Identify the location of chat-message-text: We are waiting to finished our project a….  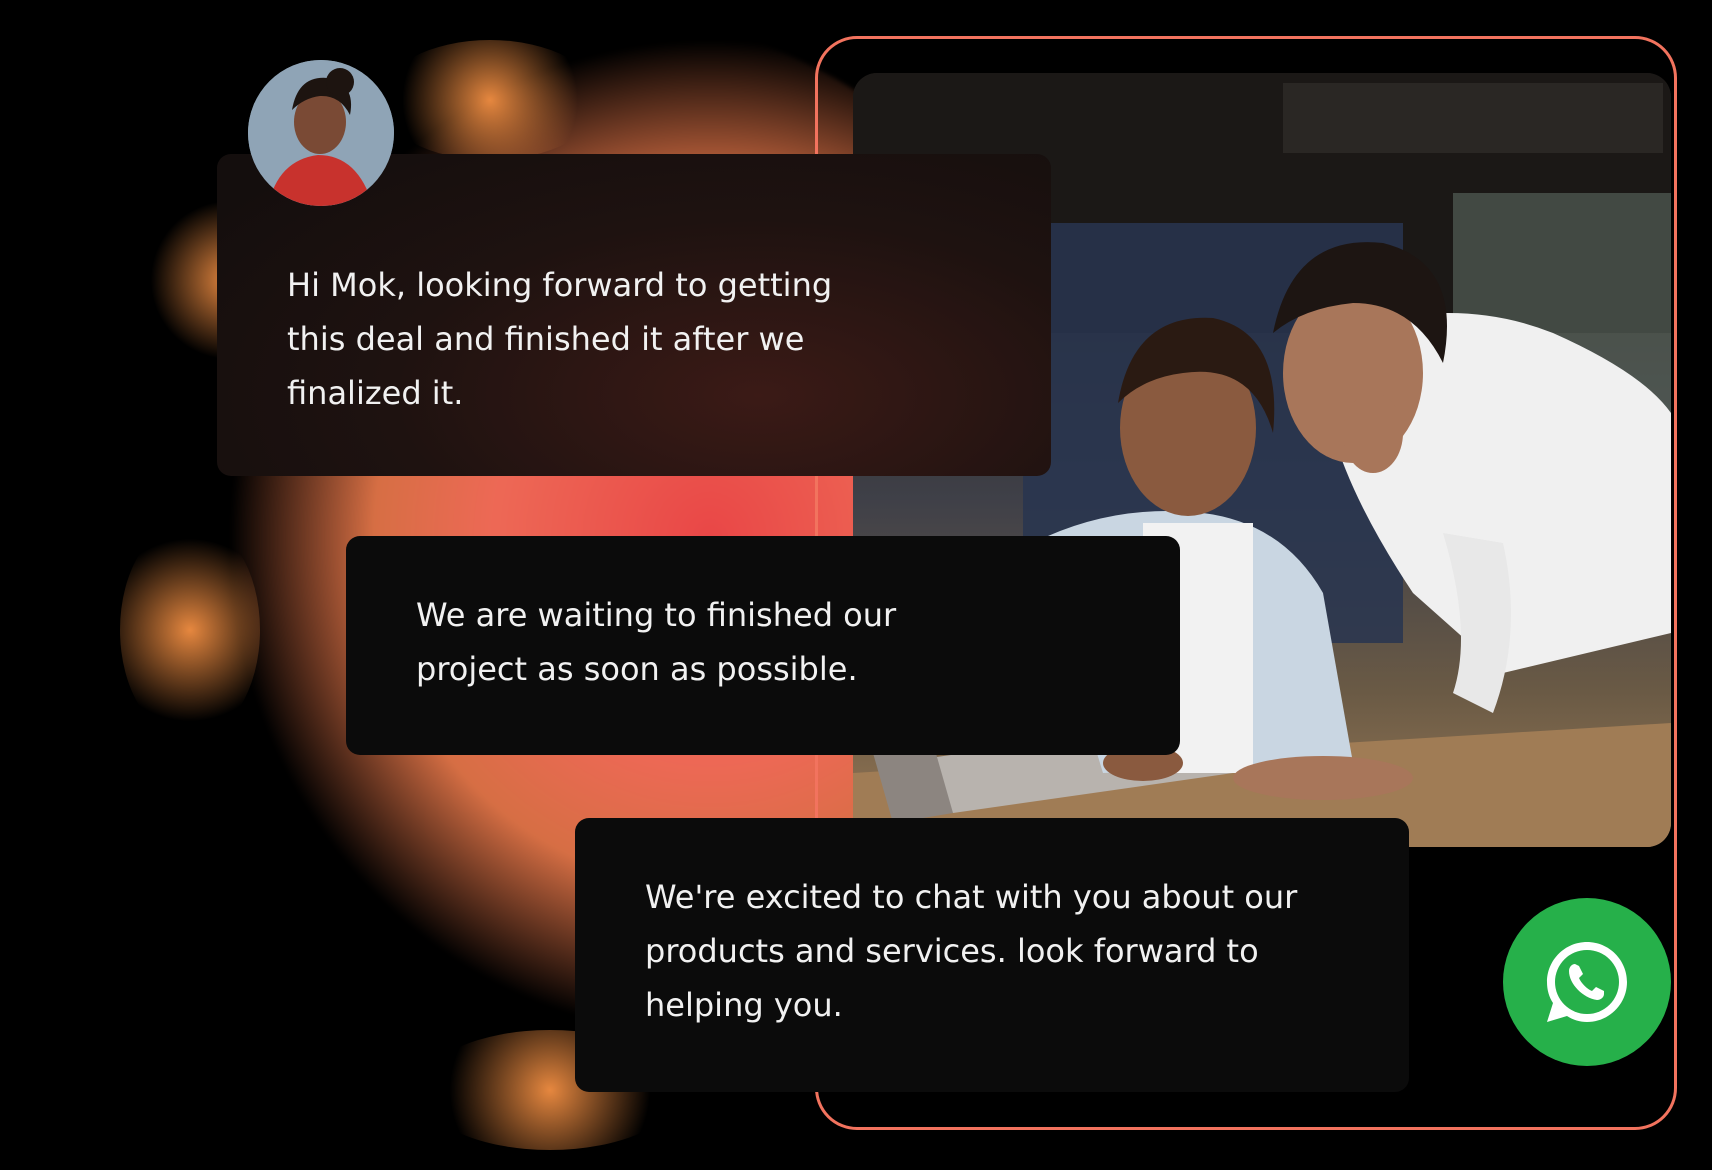
(656, 642).